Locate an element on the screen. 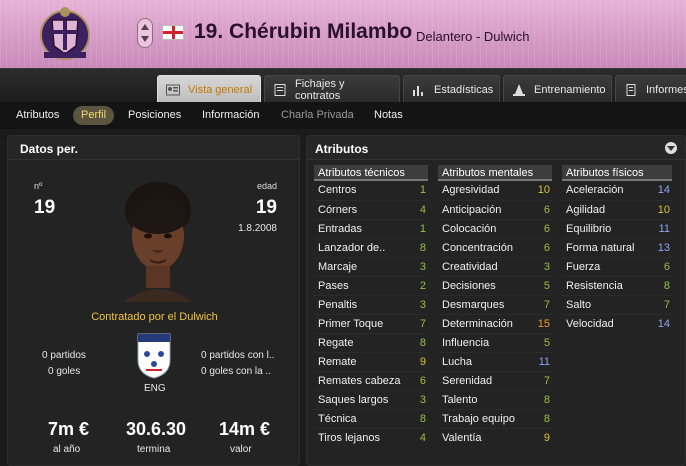 The width and height of the screenshot is (686, 466). subtab-atributos: Atributos is located at coordinates (37, 115).